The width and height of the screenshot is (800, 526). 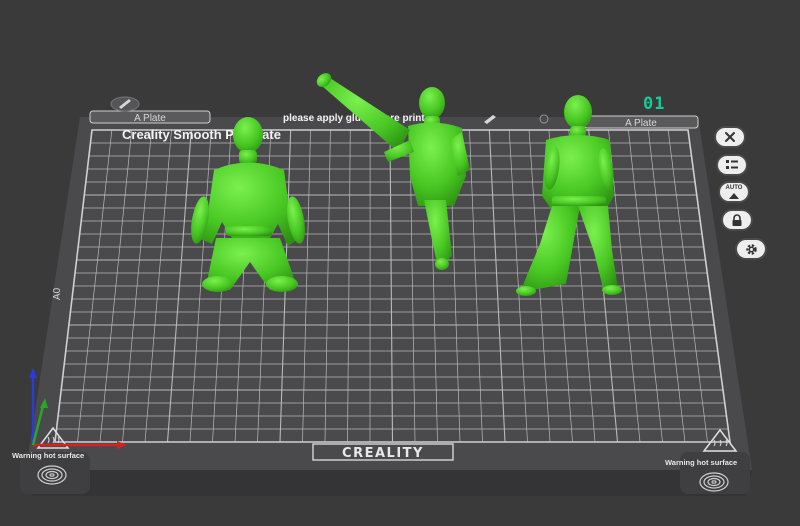 What do you see at coordinates (701, 462) in the screenshot?
I see `hot-surface-warning-right: Warning hot surface` at bounding box center [701, 462].